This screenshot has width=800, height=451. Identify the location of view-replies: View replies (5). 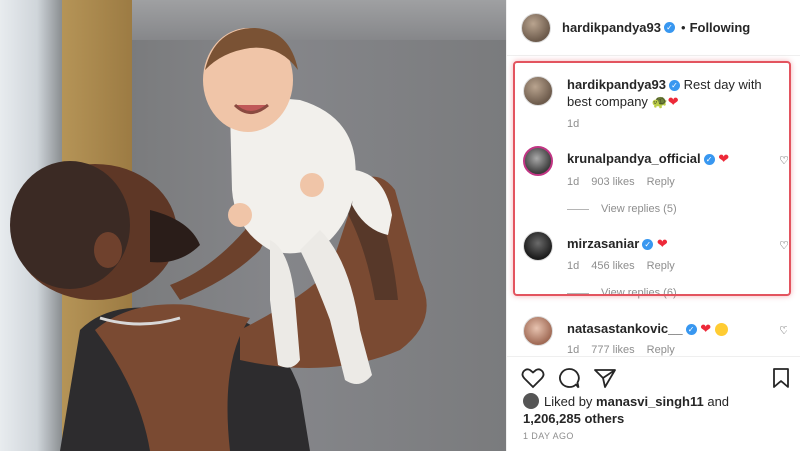
(622, 209).